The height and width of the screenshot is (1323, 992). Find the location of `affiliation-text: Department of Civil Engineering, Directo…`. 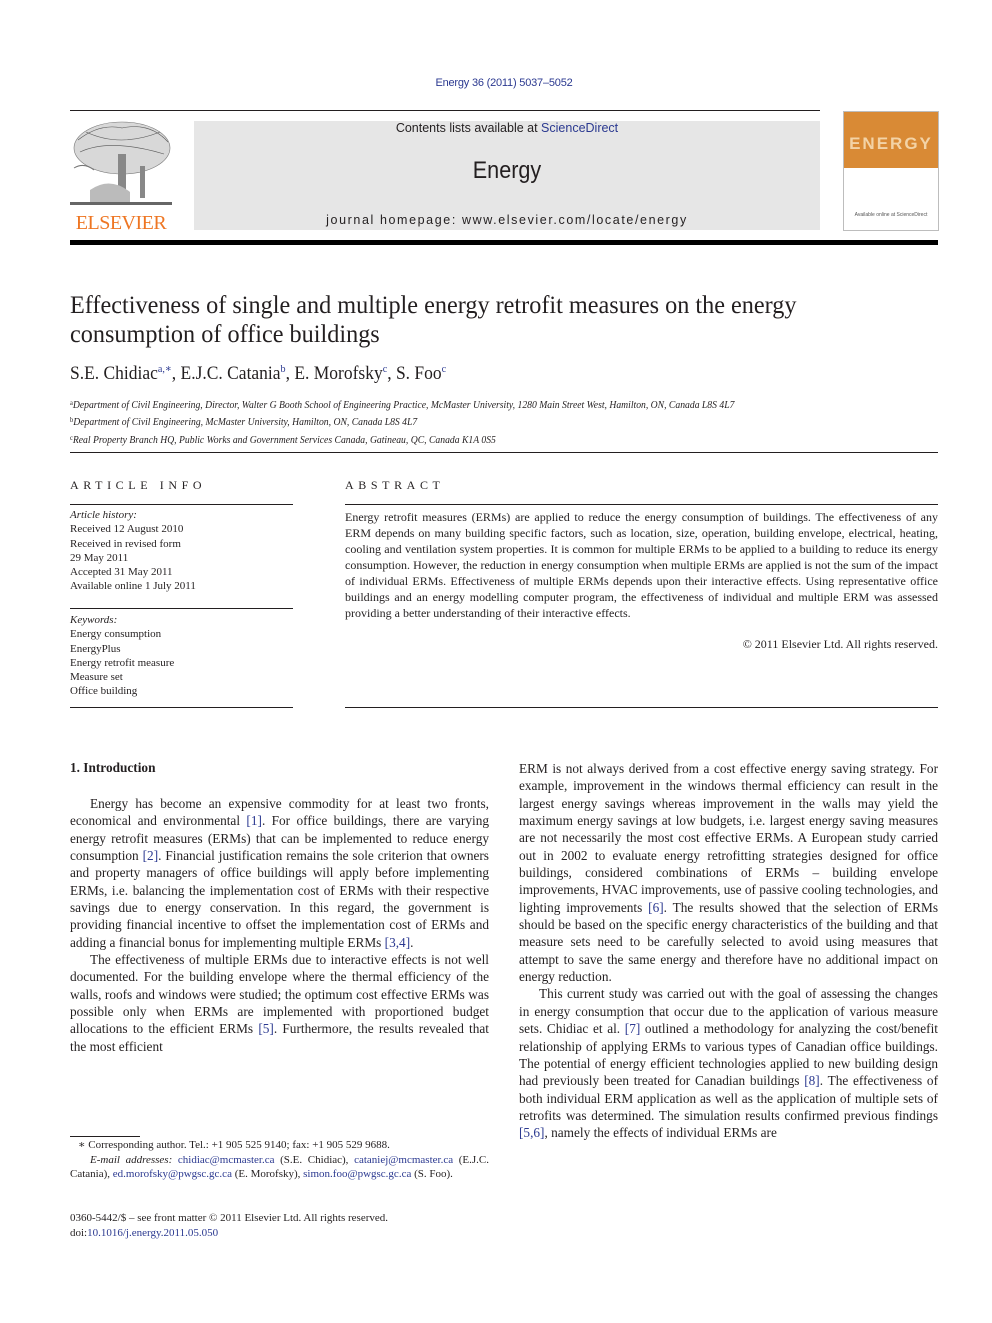

affiliation-text: Department of Civil Engineering, Directo… is located at coordinates (403, 405).